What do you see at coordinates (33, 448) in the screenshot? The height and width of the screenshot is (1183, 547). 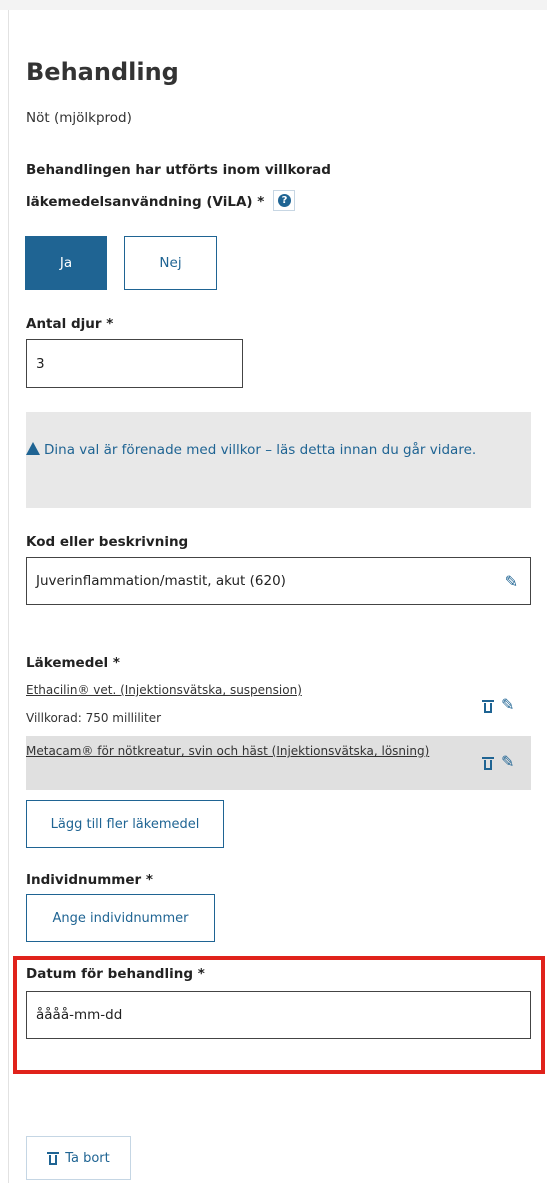 I see `warning-icon` at bounding box center [33, 448].